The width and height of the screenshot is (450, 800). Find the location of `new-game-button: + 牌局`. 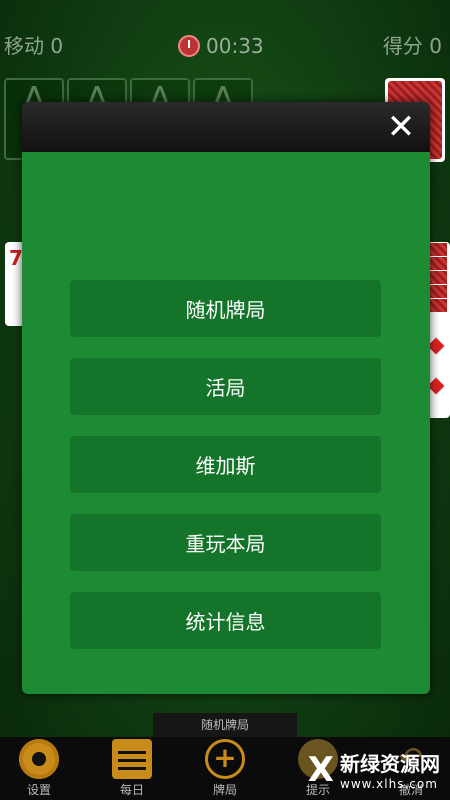

new-game-button: + 牌局 is located at coordinates (225, 768).